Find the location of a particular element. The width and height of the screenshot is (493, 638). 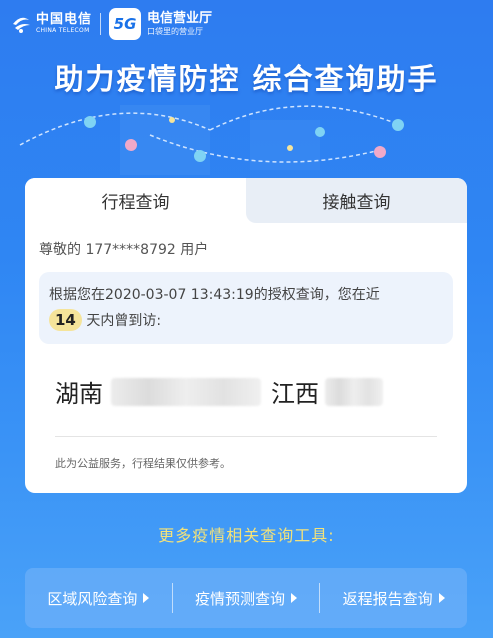

place-name: 湖南 is located at coordinates (79, 394).